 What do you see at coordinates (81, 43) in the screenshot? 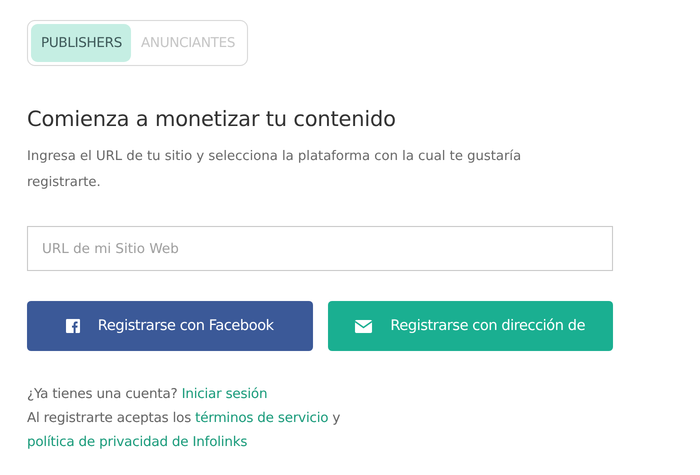
I see `tab: PUBLISHERS` at bounding box center [81, 43].